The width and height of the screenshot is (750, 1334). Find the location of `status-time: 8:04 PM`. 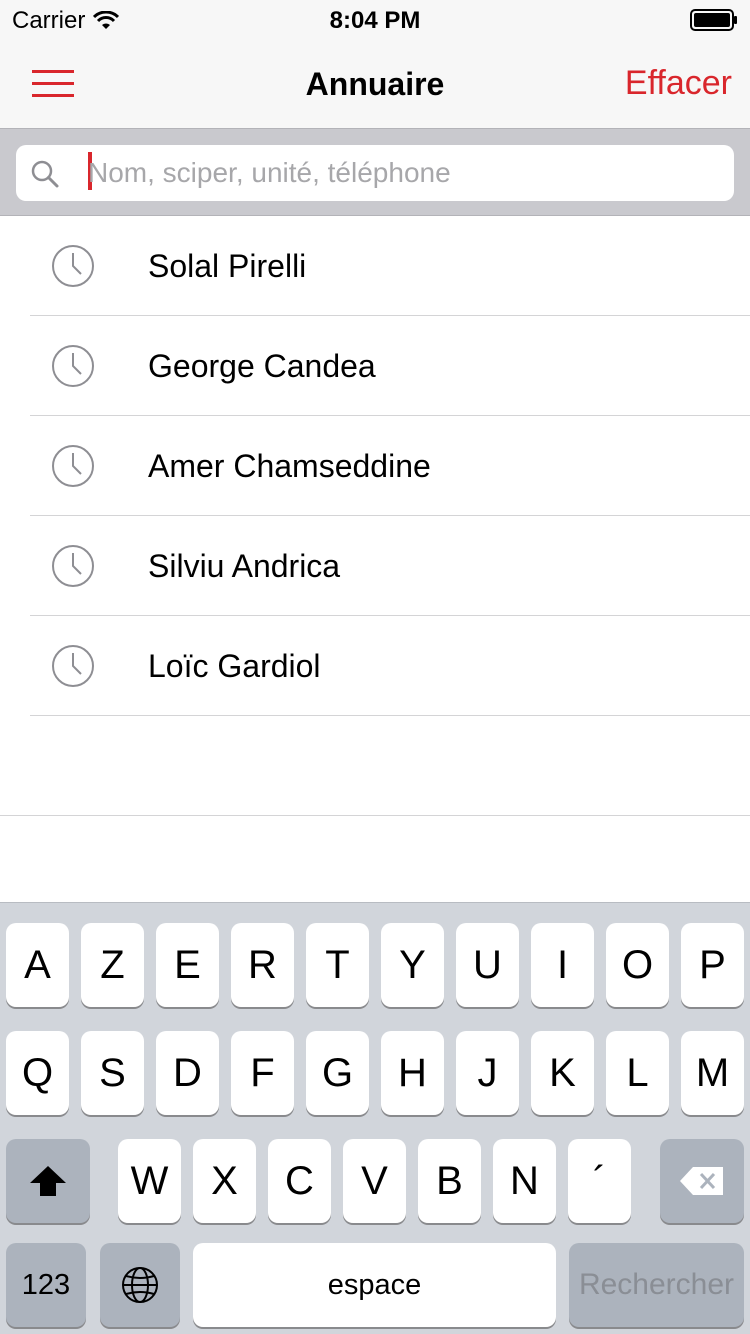

status-time: 8:04 PM is located at coordinates (375, 20).